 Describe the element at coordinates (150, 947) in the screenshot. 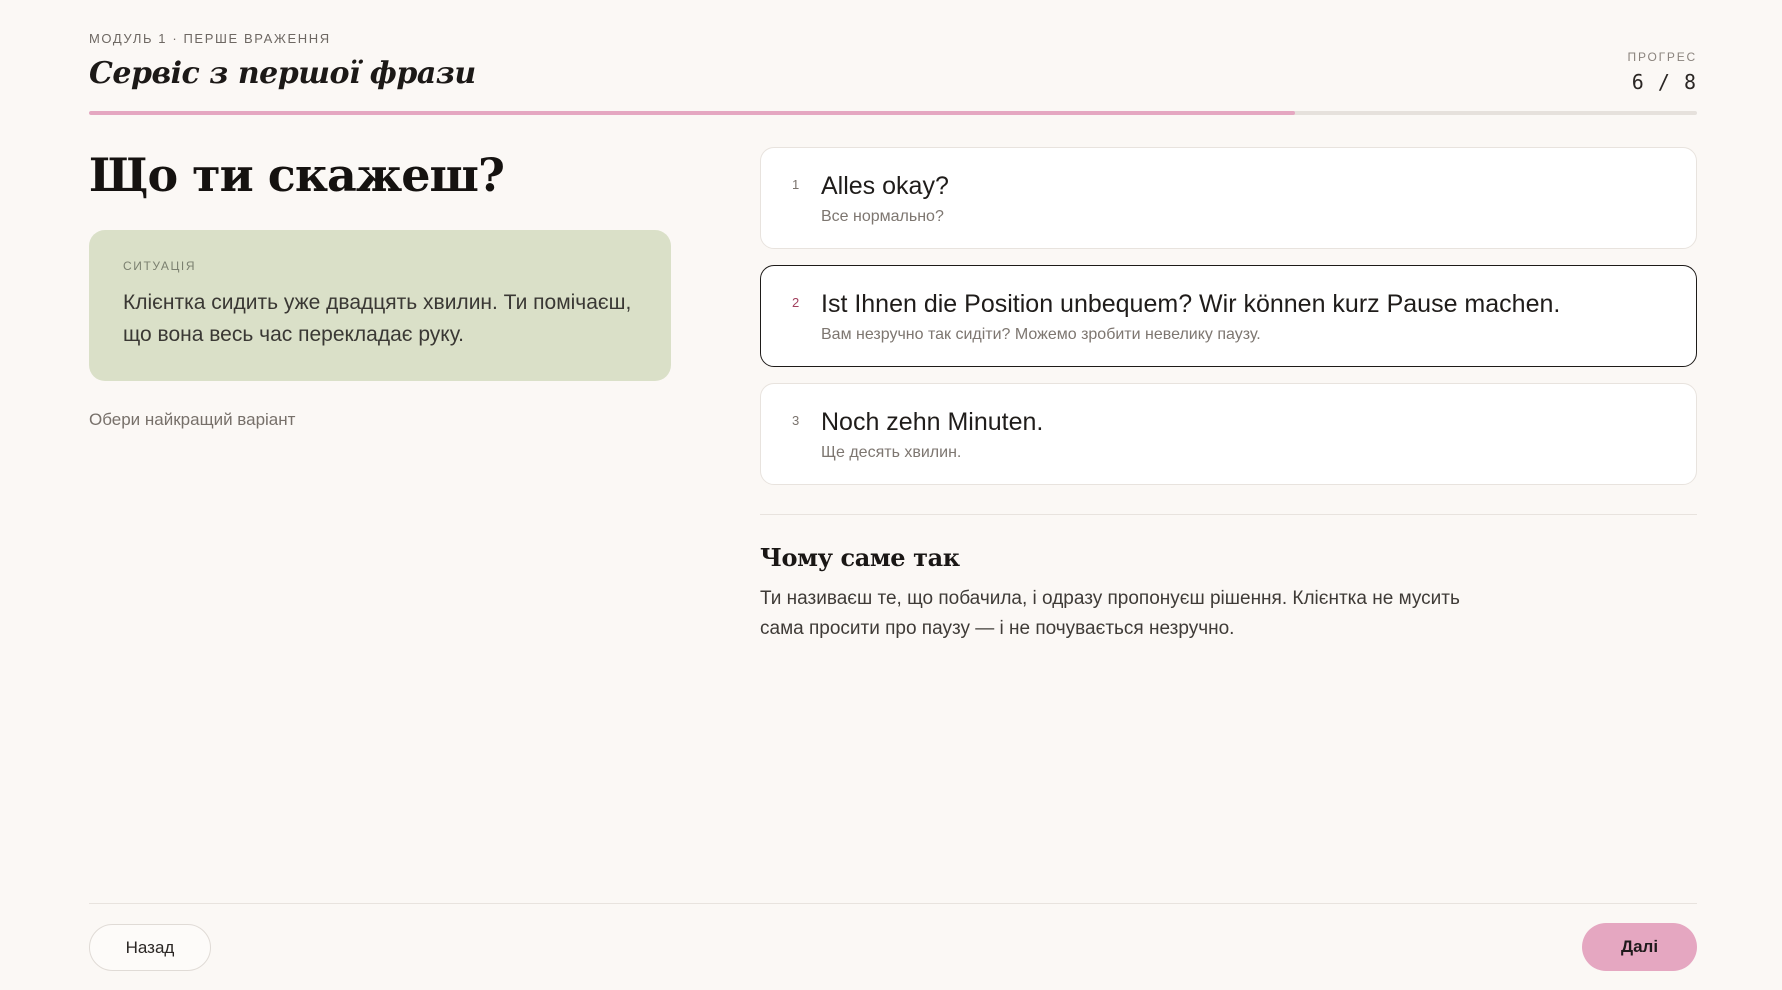

I see `back-button: Назад` at that location.